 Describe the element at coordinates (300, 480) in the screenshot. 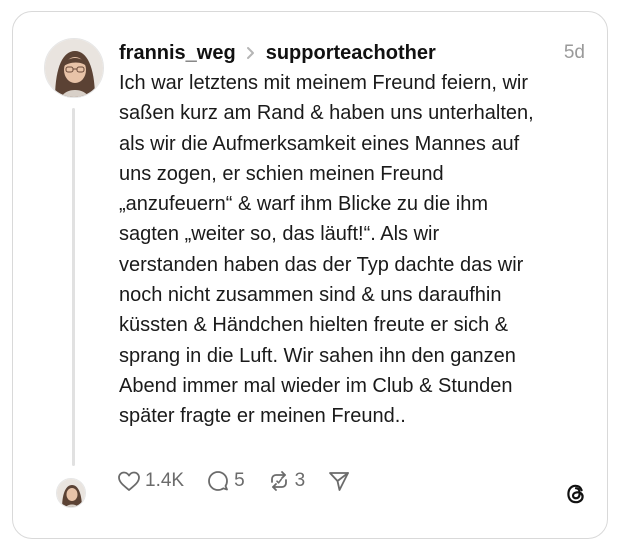

I see `repost-count: 3` at that location.